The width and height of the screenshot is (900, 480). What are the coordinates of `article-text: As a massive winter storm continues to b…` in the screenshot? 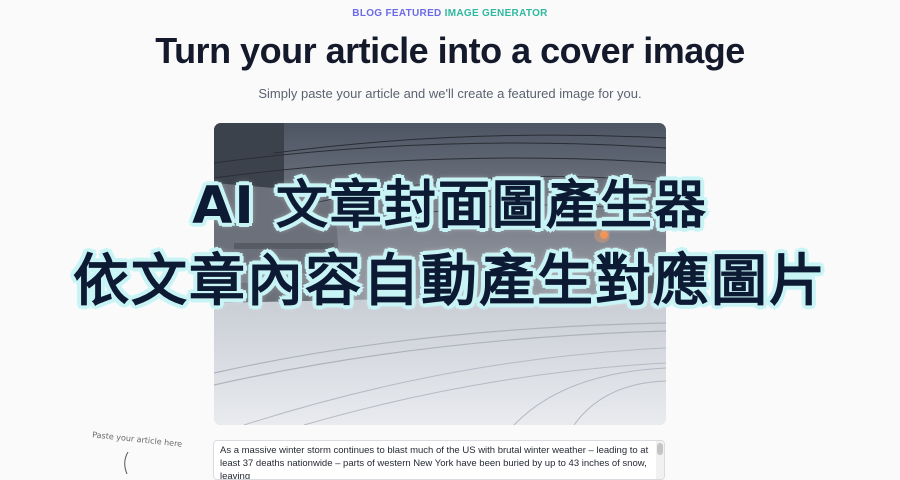 It's located at (434, 462).